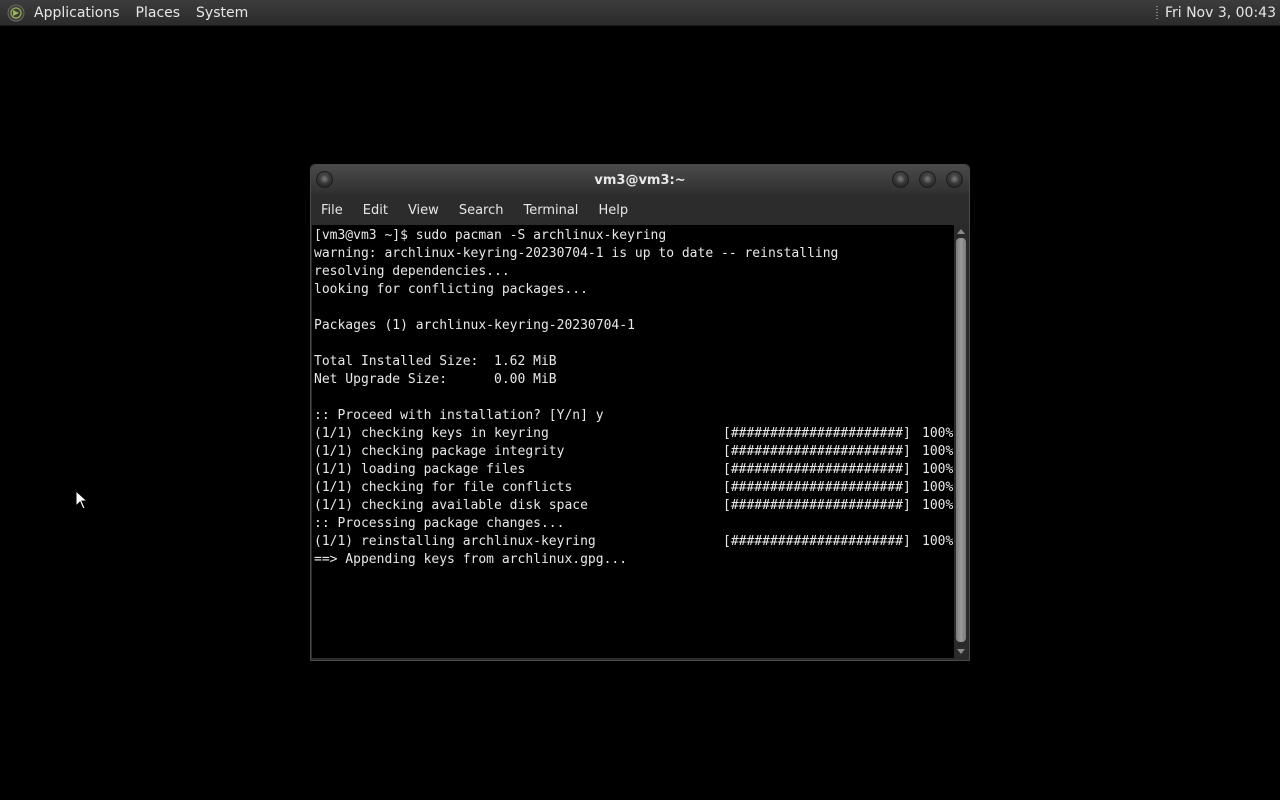  Describe the element at coordinates (451, 505) in the screenshot. I see `progress-label: (1/1) checking available disk space` at that location.